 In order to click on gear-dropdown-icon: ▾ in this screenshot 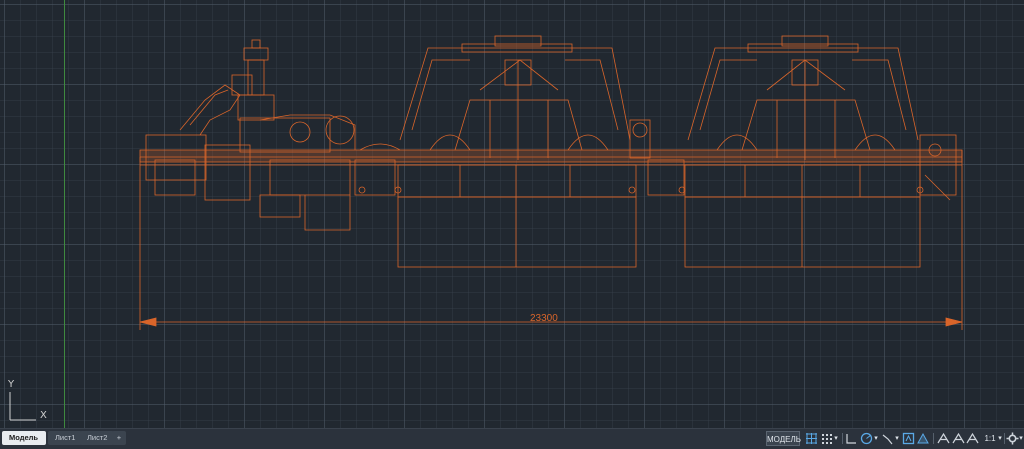, I will do `click(1021, 438)`.